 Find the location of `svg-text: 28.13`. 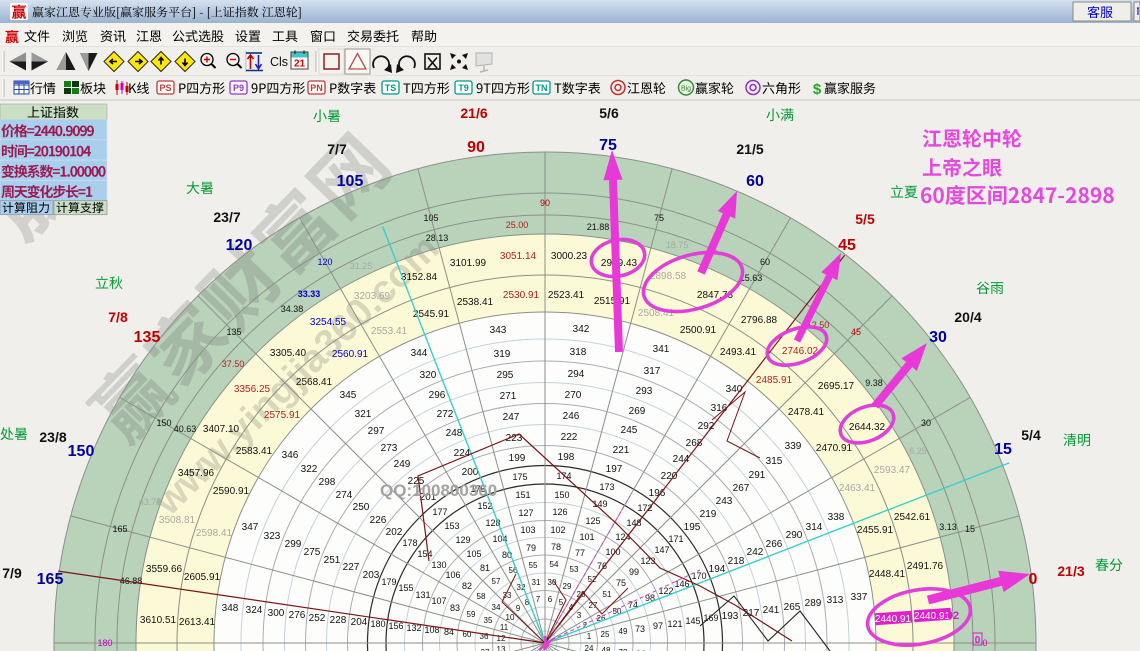

svg-text: 28.13 is located at coordinates (437, 238).